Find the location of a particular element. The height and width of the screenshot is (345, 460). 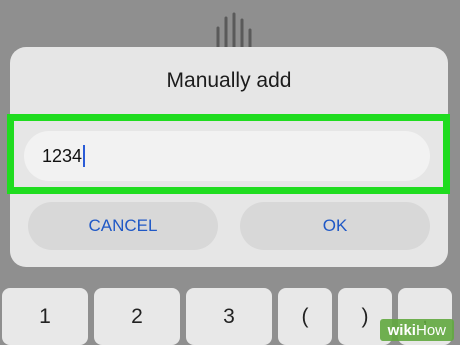

dialog-title: Manually add is located at coordinates (229, 80).